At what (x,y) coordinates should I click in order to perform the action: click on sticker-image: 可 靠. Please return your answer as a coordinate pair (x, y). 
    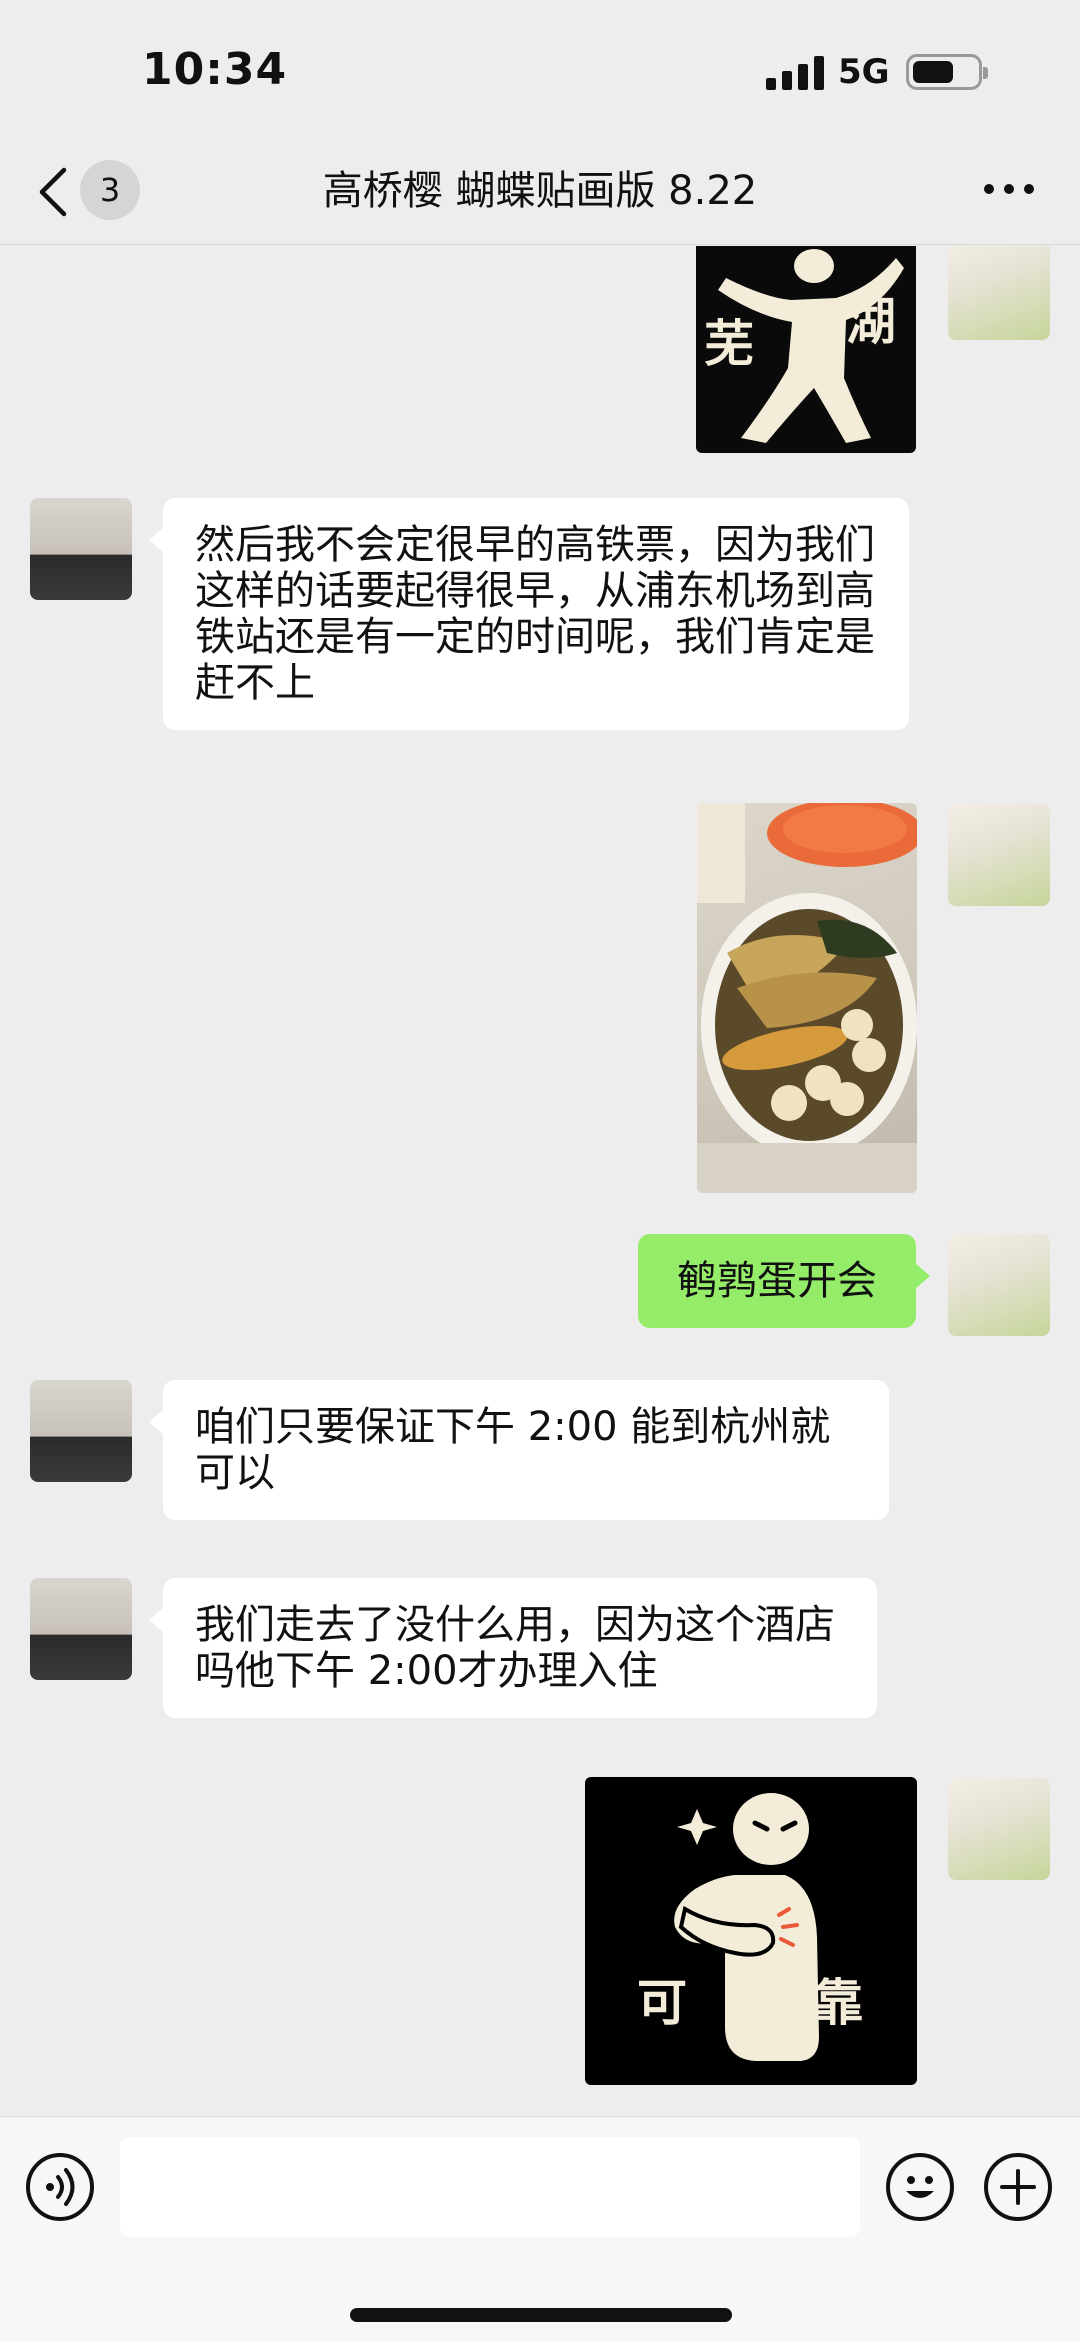
    Looking at the image, I should click on (751, 1931).